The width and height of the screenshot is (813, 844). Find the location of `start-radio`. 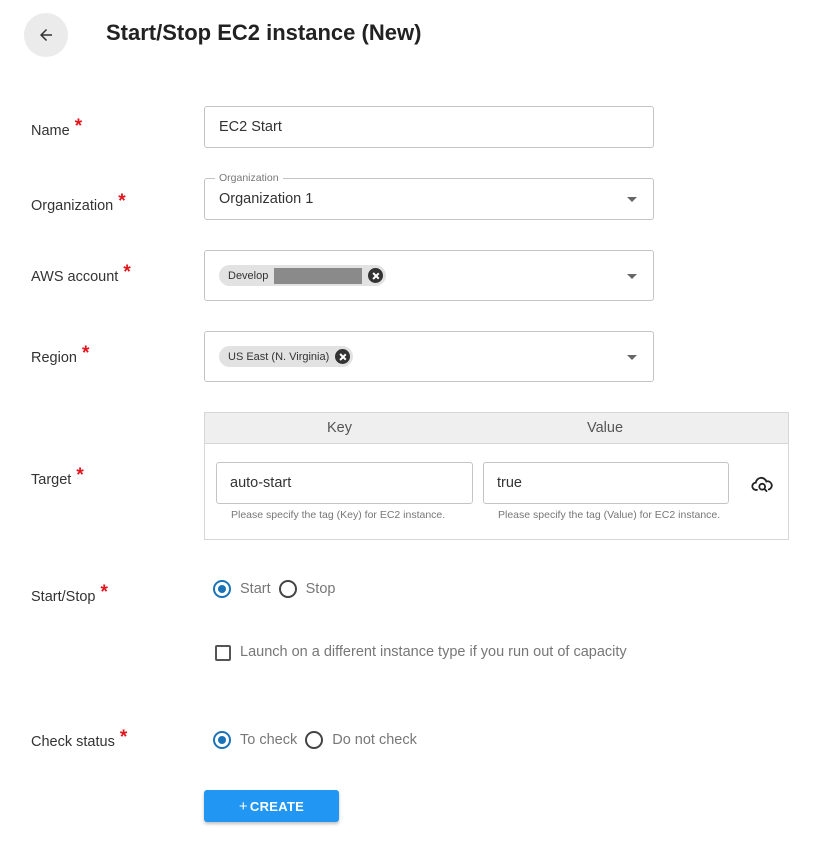

start-radio is located at coordinates (222, 589).